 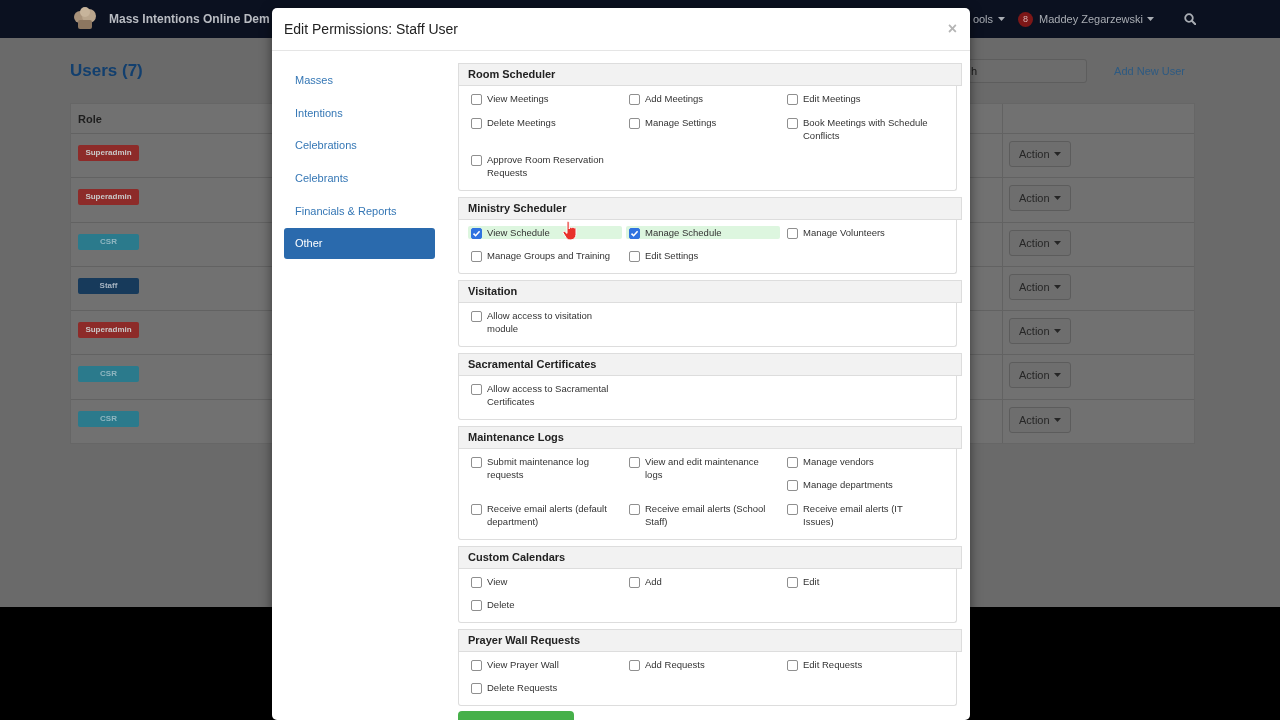 What do you see at coordinates (545, 581) in the screenshot?
I see `permission-item: View` at bounding box center [545, 581].